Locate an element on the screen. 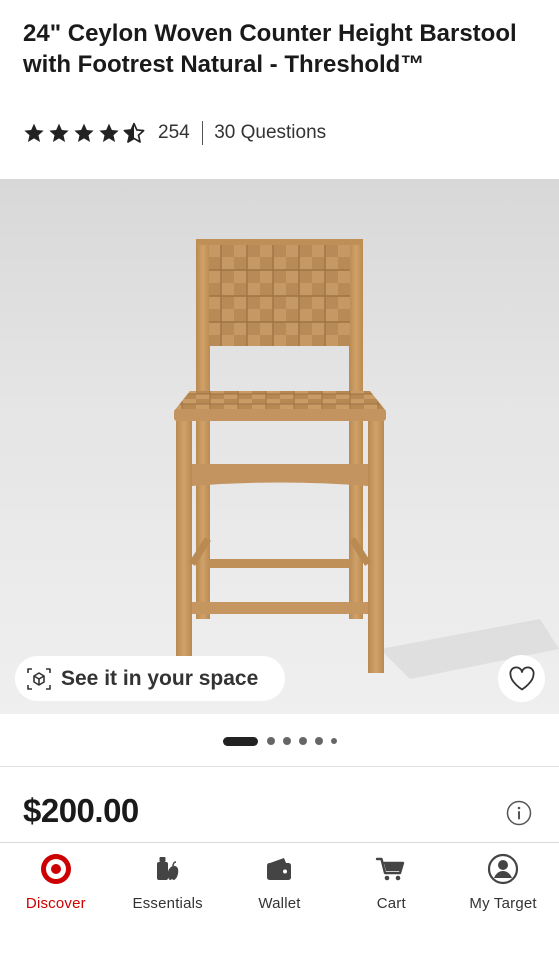 The width and height of the screenshot is (559, 960). tab-my-target-label: My Target is located at coordinates (503, 903).